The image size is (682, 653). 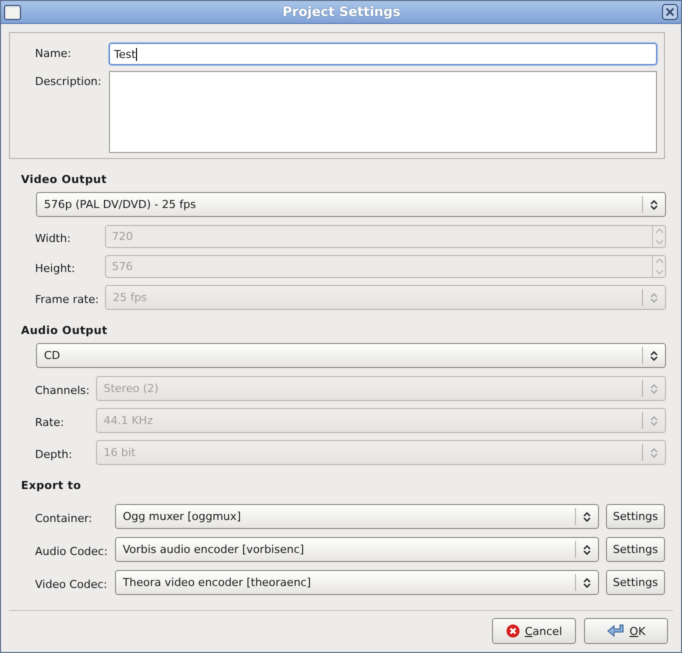 I want to click on field-label: Depth:, so click(x=54, y=454).